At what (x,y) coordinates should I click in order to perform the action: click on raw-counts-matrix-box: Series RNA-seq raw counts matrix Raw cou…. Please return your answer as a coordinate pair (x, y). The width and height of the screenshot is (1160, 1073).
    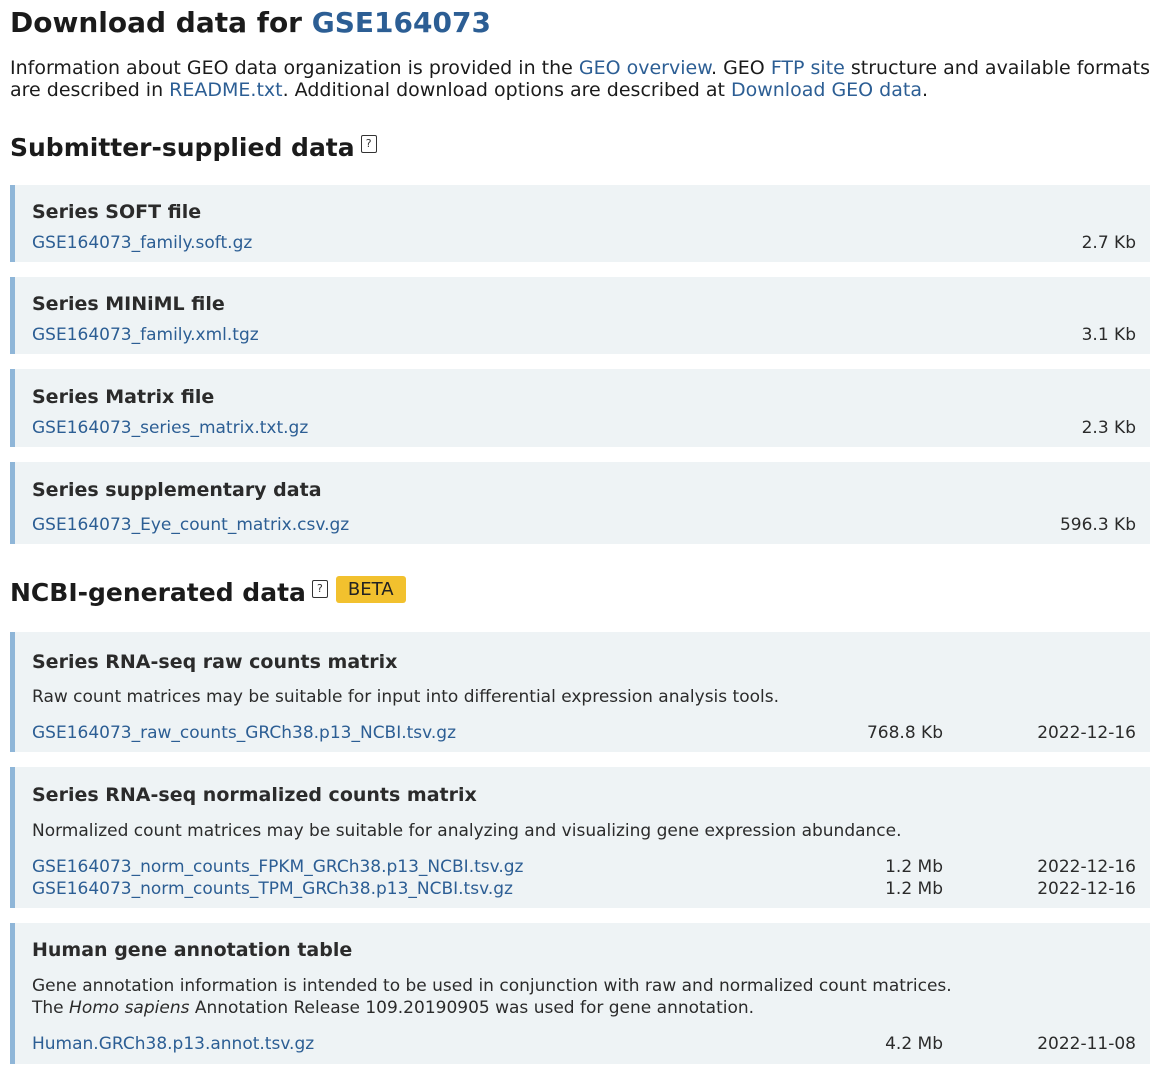
    Looking at the image, I should click on (580, 692).